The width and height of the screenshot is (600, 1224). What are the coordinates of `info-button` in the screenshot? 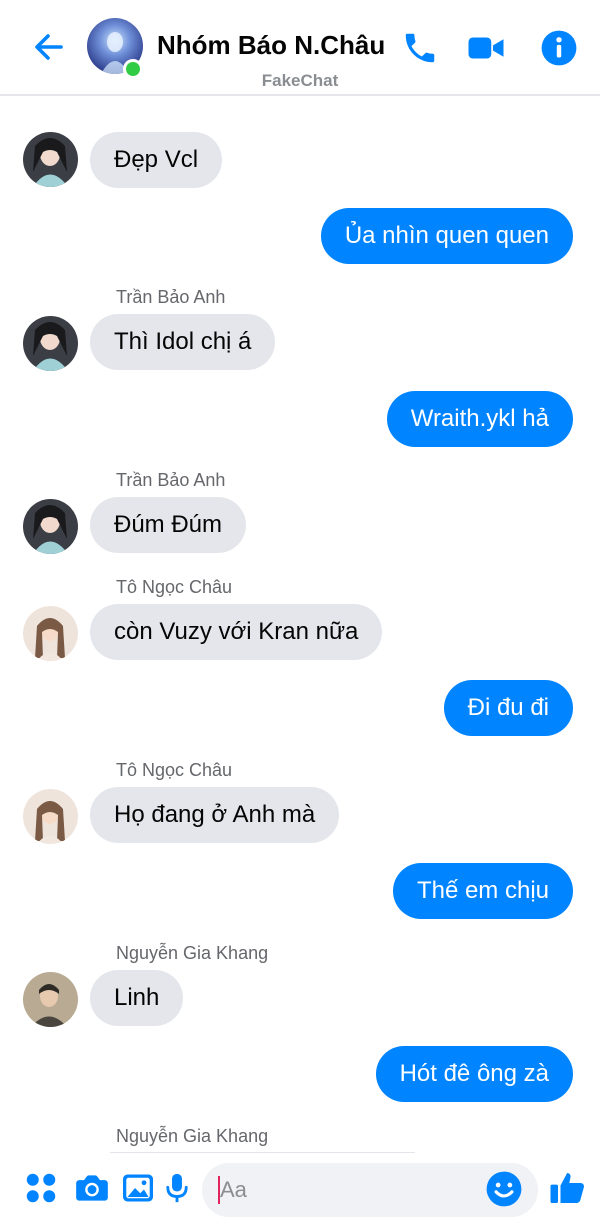 It's located at (559, 48).